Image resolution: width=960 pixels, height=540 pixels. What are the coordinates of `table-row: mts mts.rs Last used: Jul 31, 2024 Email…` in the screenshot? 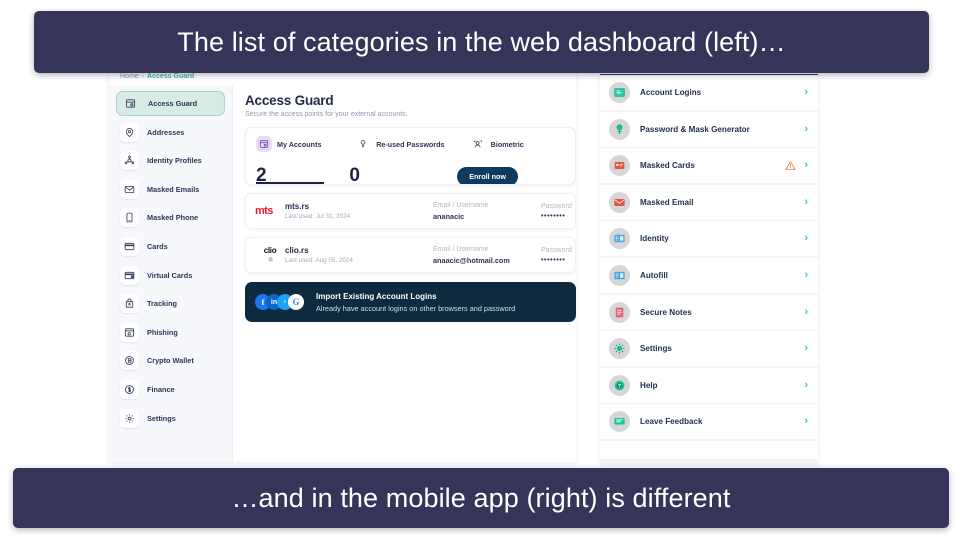 It's located at (410, 211).